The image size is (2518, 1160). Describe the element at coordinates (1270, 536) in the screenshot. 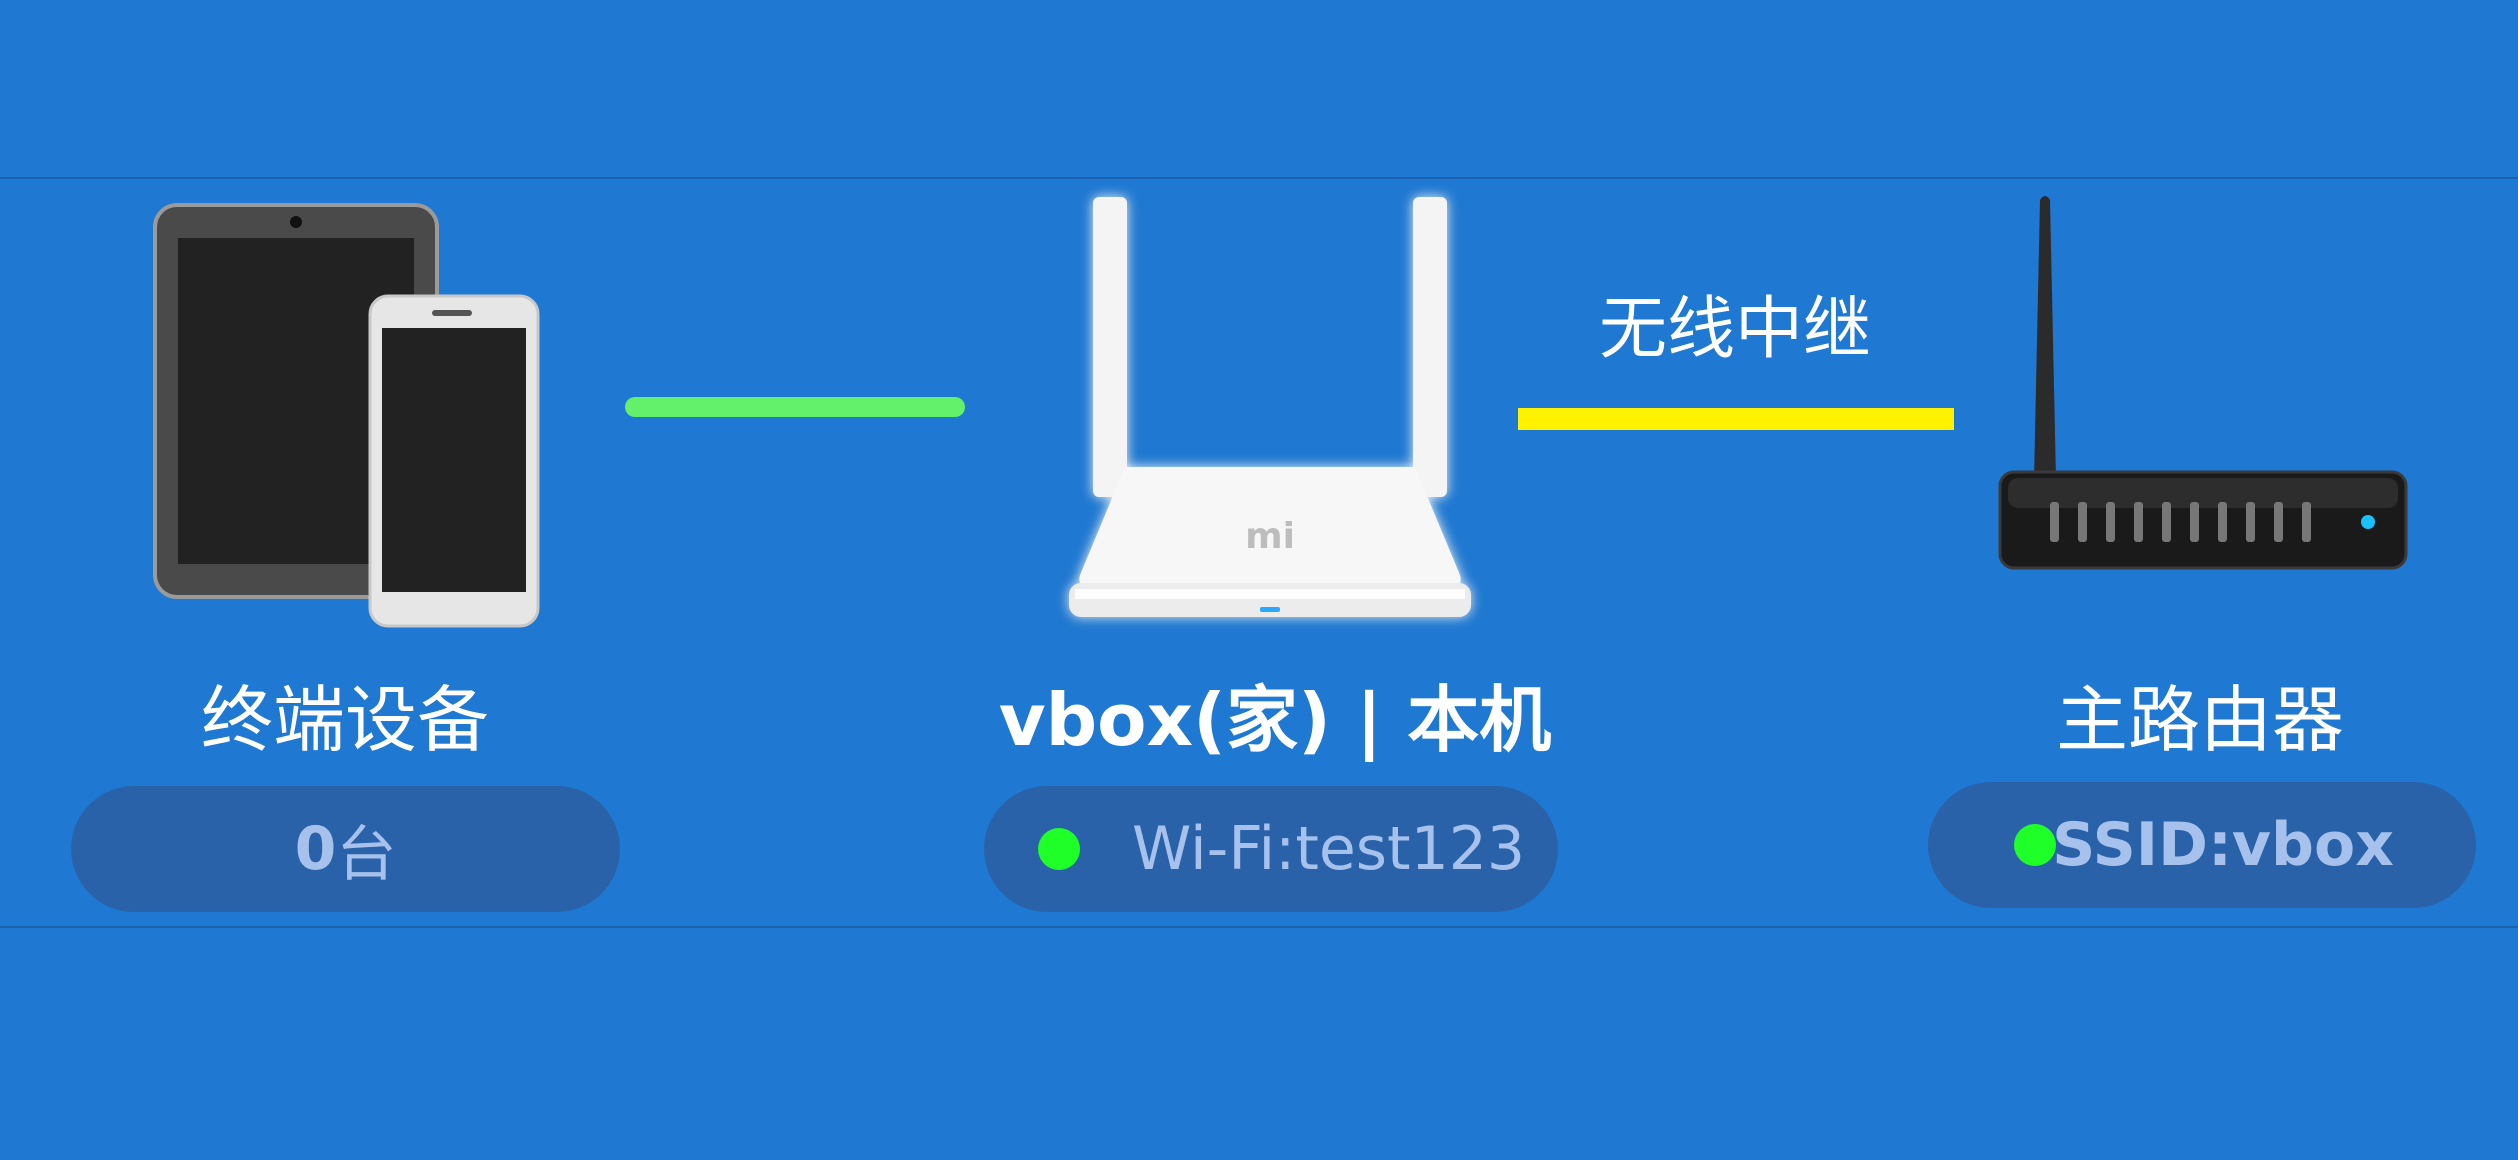

I see `svg-text: mi` at that location.